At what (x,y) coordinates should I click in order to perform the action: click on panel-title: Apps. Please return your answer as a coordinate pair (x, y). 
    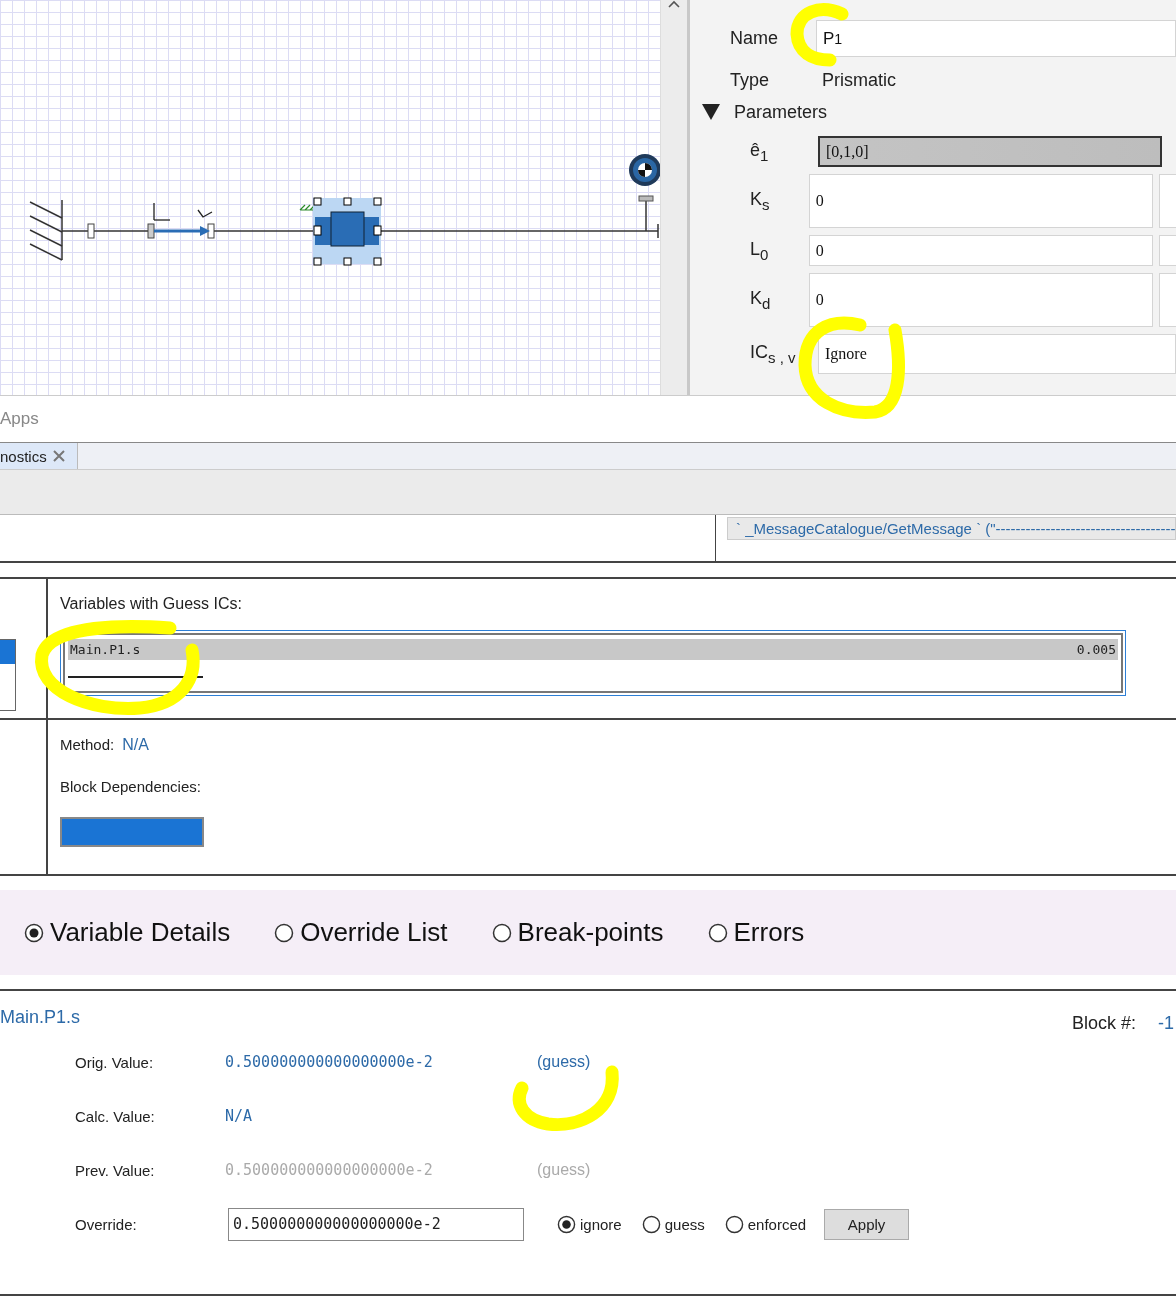
    Looking at the image, I should click on (19, 419).